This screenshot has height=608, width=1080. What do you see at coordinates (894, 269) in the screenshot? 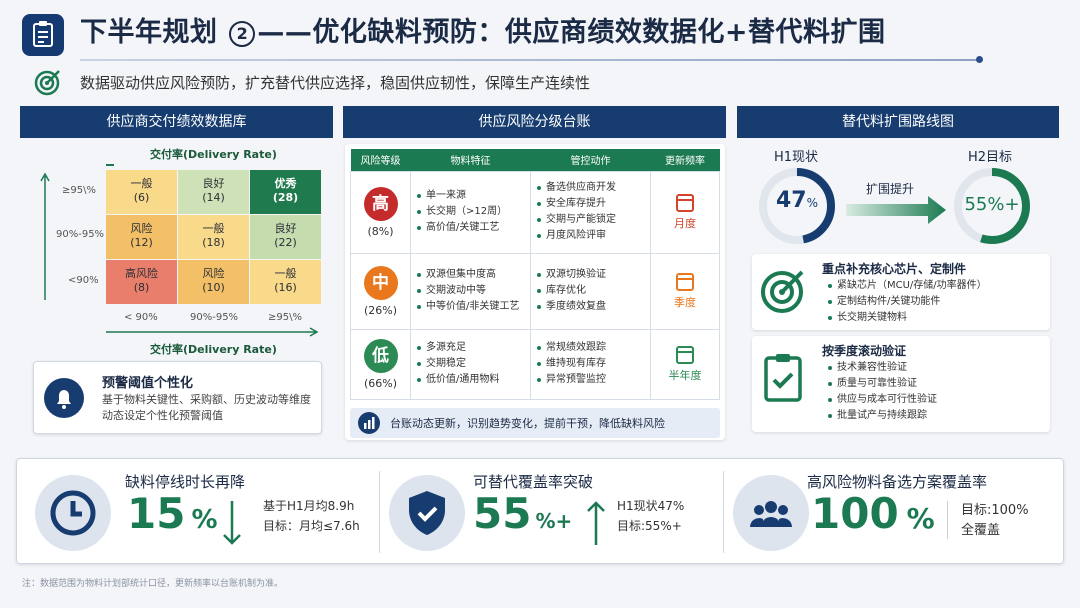
I see `roadmap-item-title: 重点补充核心芯片、定制件` at bounding box center [894, 269].